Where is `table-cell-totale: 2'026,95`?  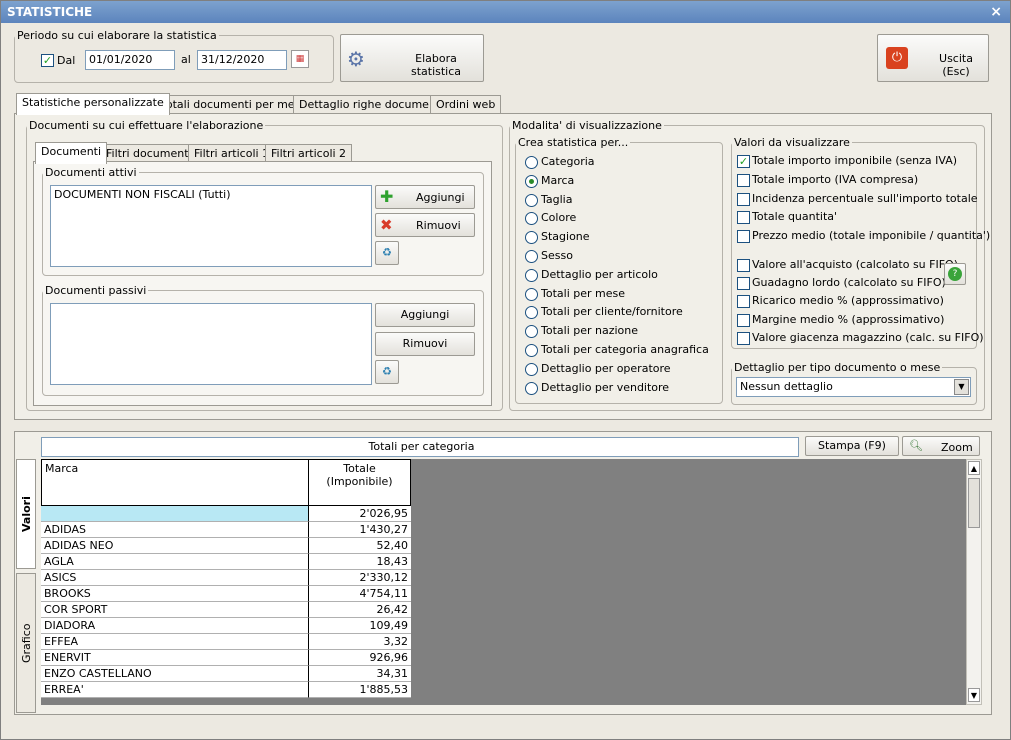
table-cell-totale: 2'026,95 is located at coordinates (360, 514).